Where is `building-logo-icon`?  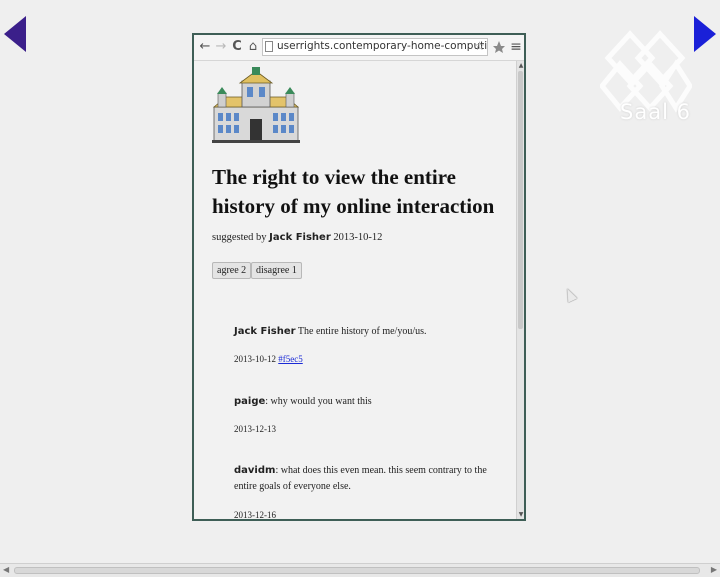 building-logo-icon is located at coordinates (256, 105).